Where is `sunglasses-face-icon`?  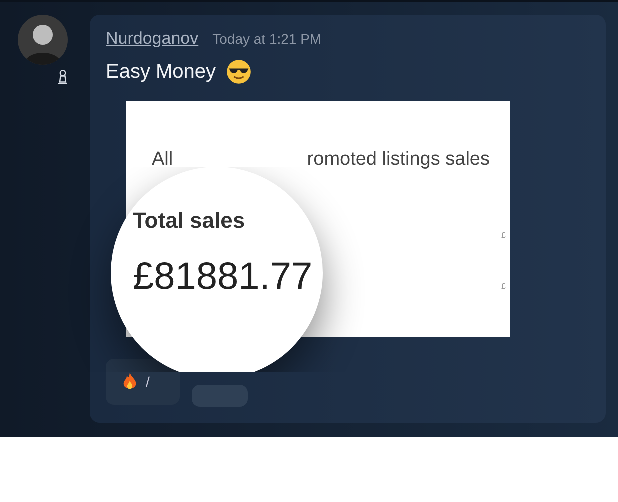 sunglasses-face-icon is located at coordinates (239, 72).